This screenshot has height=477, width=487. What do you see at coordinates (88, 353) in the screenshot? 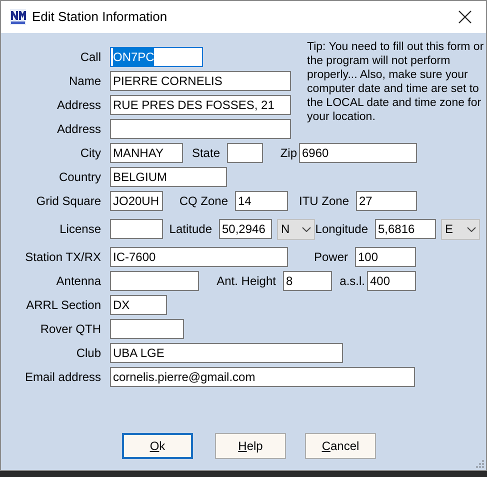
I see `field-label: Club` at bounding box center [88, 353].